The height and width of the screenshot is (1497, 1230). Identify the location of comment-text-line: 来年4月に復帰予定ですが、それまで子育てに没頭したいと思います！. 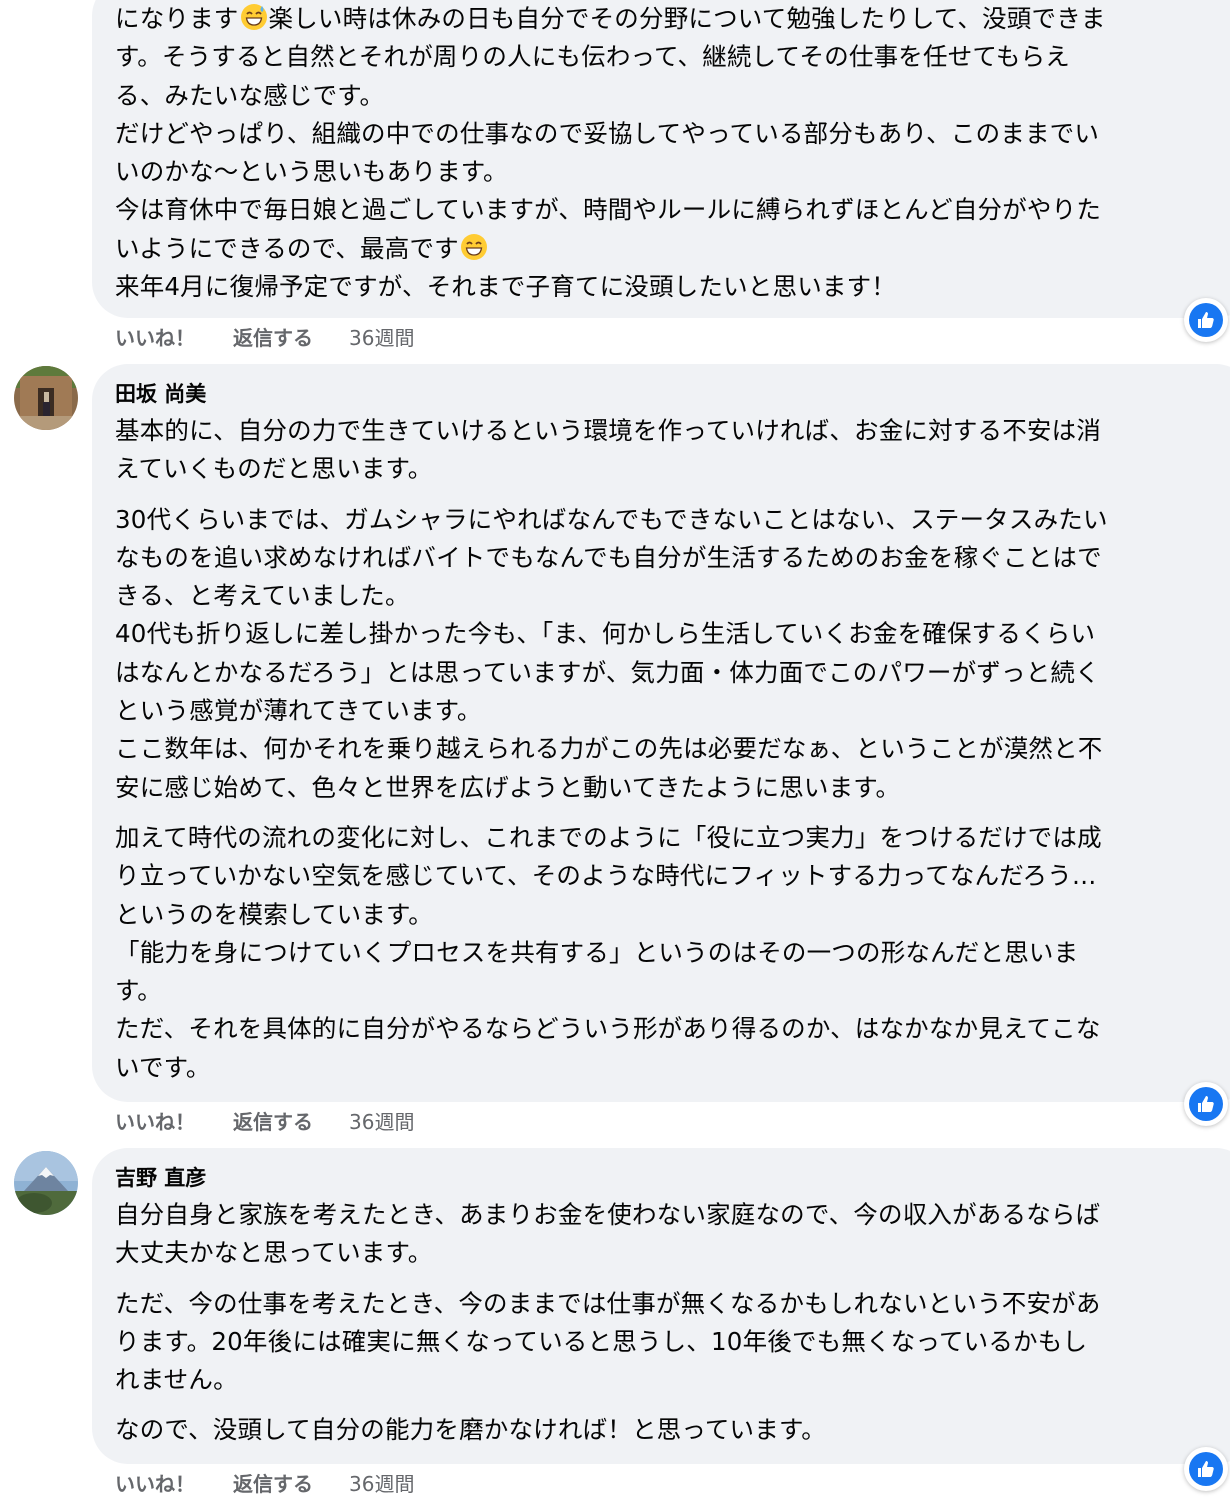
(672, 287).